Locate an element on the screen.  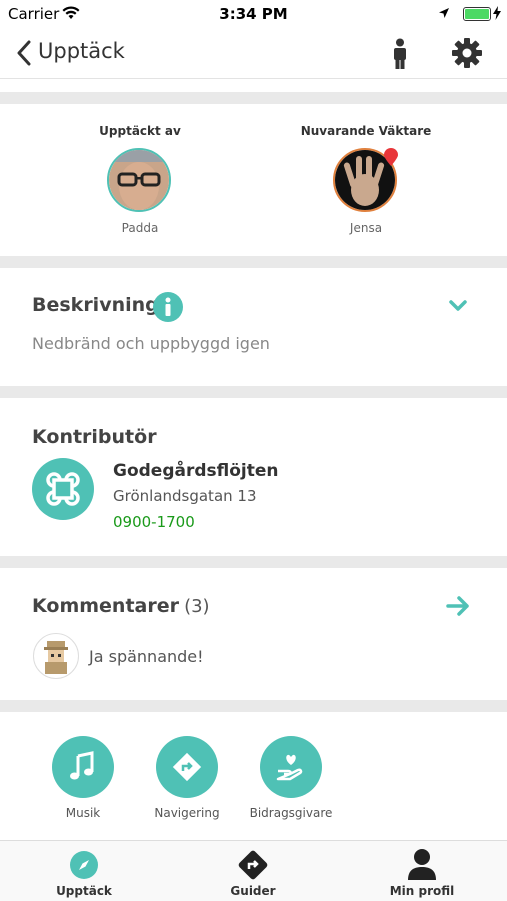
discoverer-name: Padda is located at coordinates (140, 228).